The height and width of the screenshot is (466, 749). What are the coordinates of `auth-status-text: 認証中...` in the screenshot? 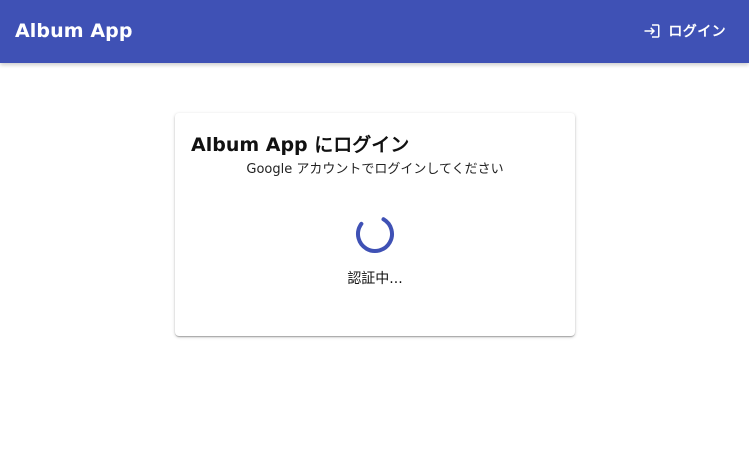 It's located at (375, 279).